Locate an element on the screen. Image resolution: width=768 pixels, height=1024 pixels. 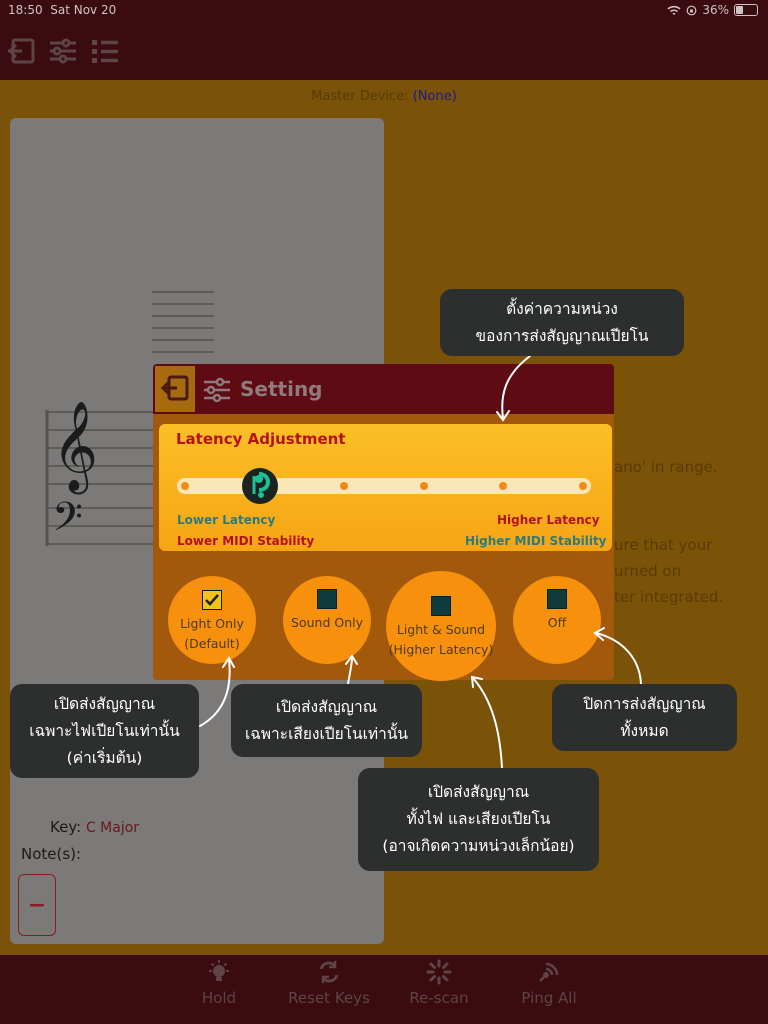
callout-line: ทั้งไฟ และเสียงเปียโน is located at coordinates (478, 819).